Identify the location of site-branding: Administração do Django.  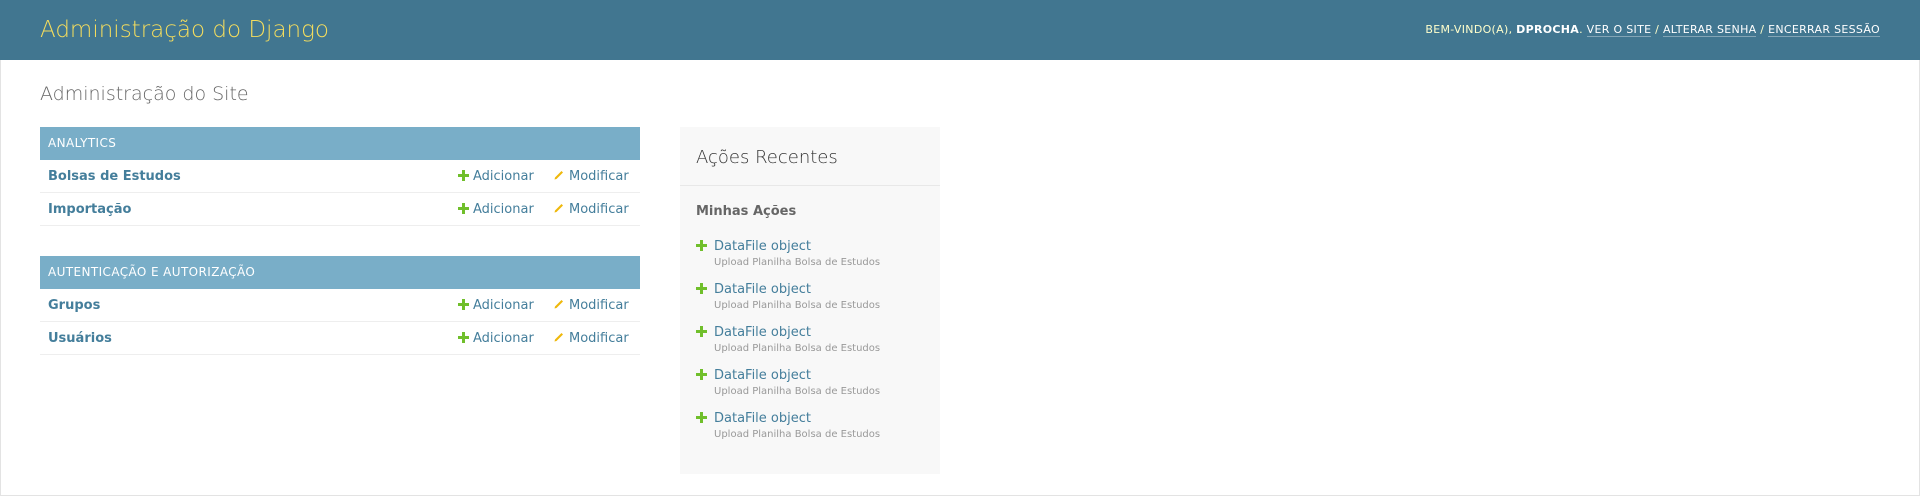
(184, 30).